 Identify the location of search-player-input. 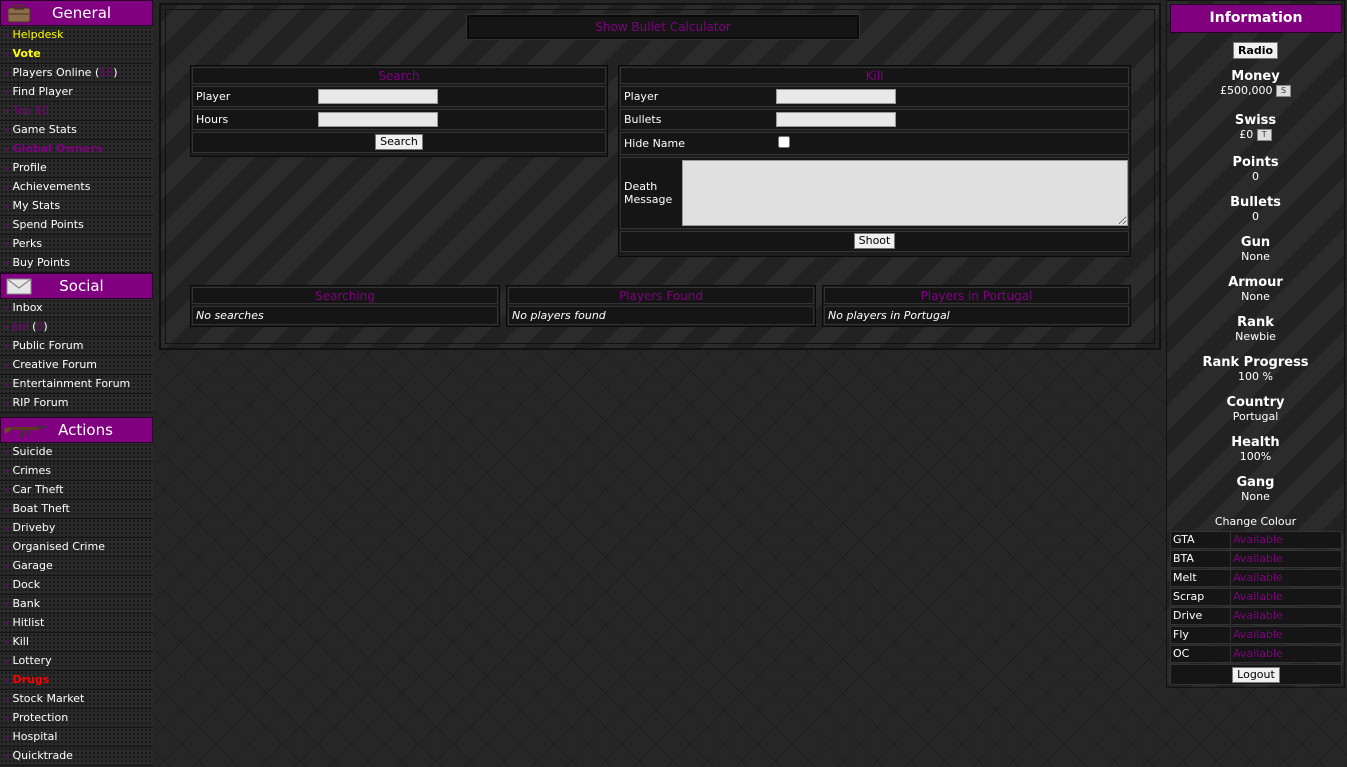
(378, 96).